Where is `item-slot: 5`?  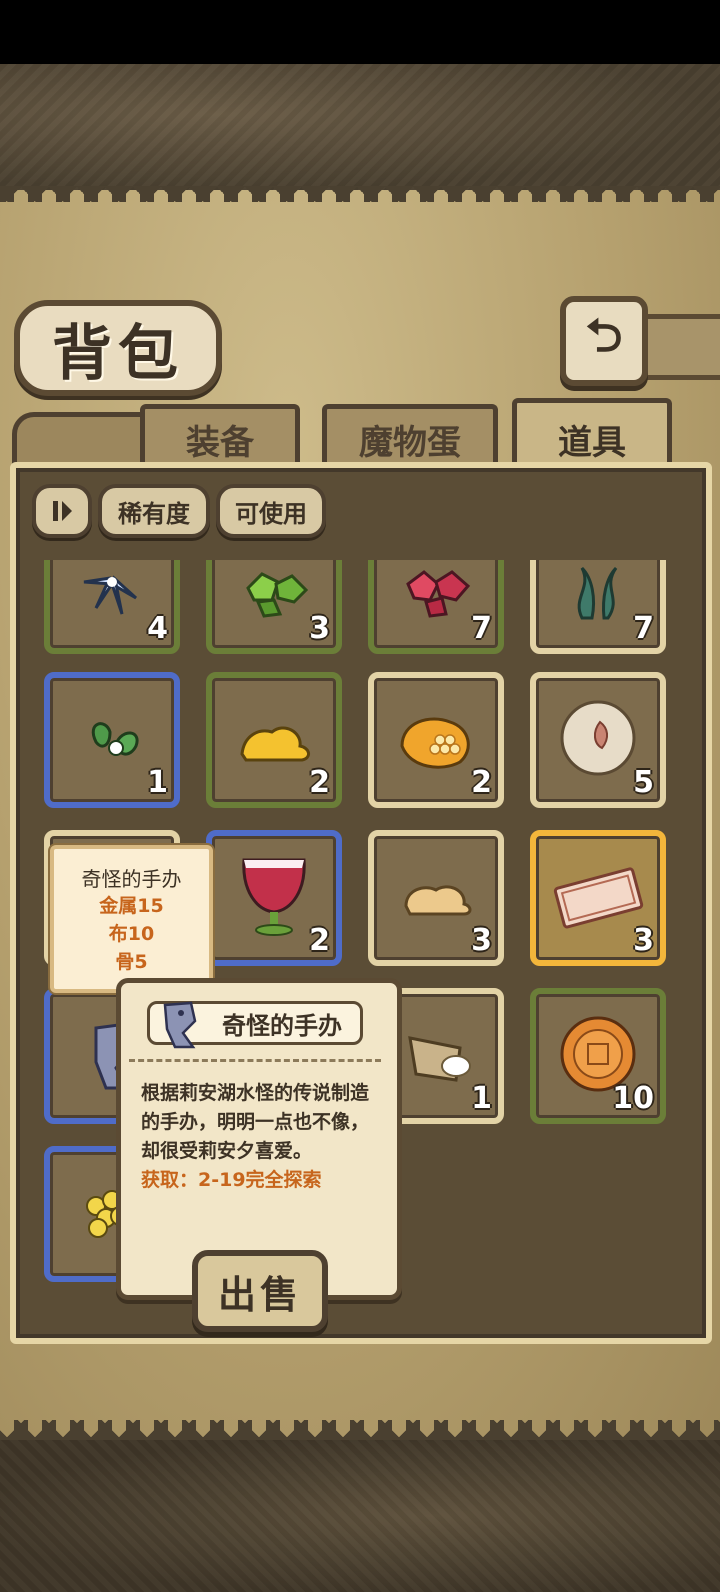 item-slot: 5 is located at coordinates (598, 740).